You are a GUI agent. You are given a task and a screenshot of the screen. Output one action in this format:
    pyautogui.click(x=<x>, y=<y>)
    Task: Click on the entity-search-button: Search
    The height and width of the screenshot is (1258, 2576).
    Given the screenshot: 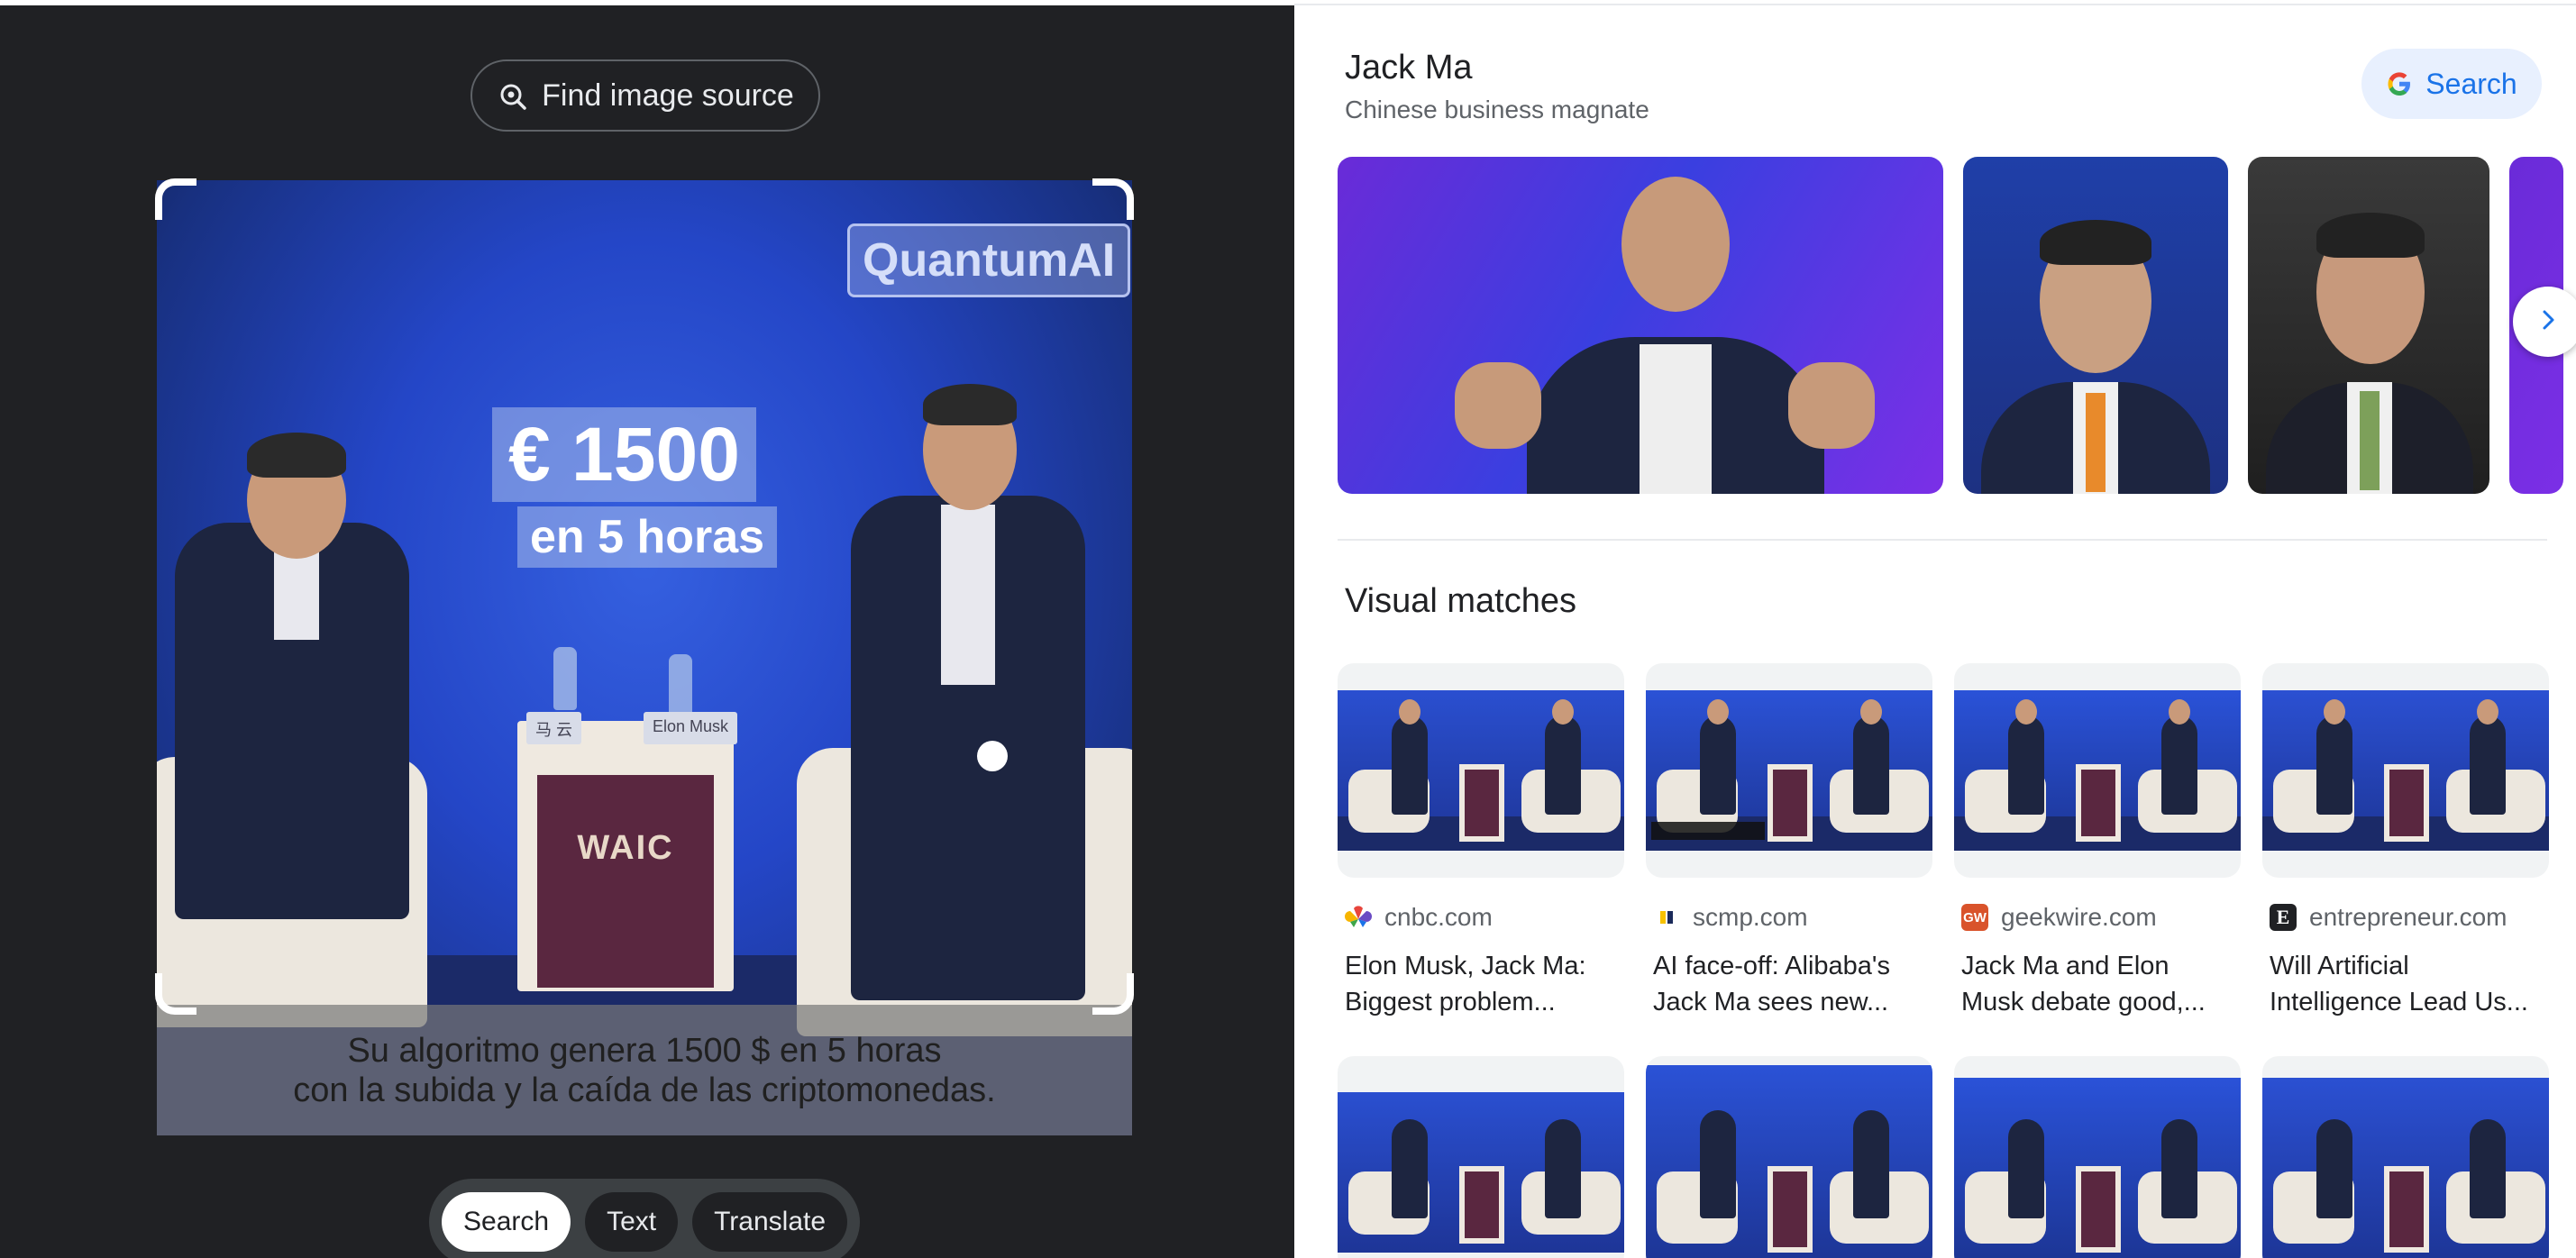 What is the action you would take?
    pyautogui.click(x=2451, y=84)
    